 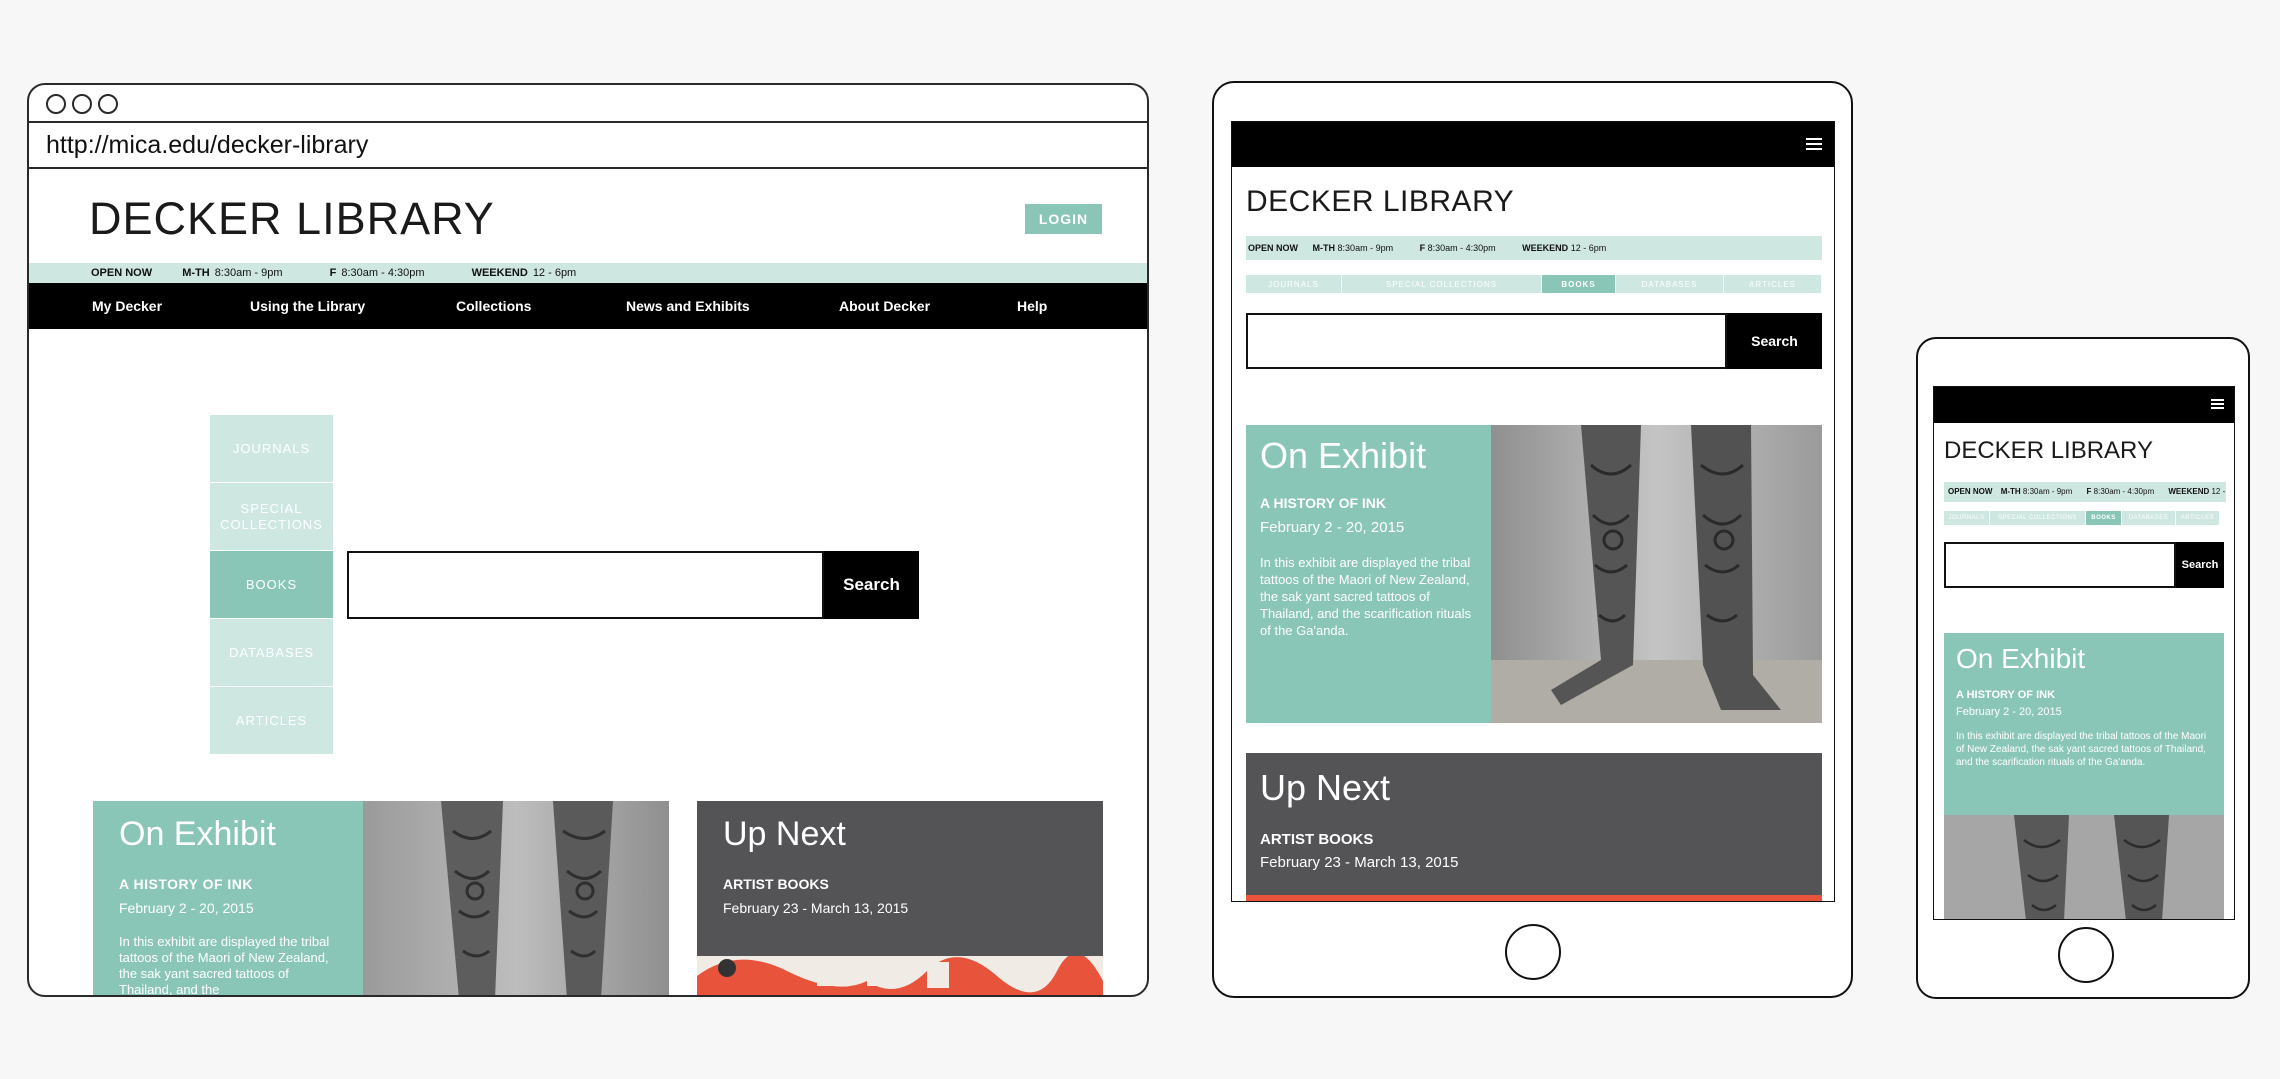 What do you see at coordinates (2084, 405) in the screenshot?
I see `phone-top-bar` at bounding box center [2084, 405].